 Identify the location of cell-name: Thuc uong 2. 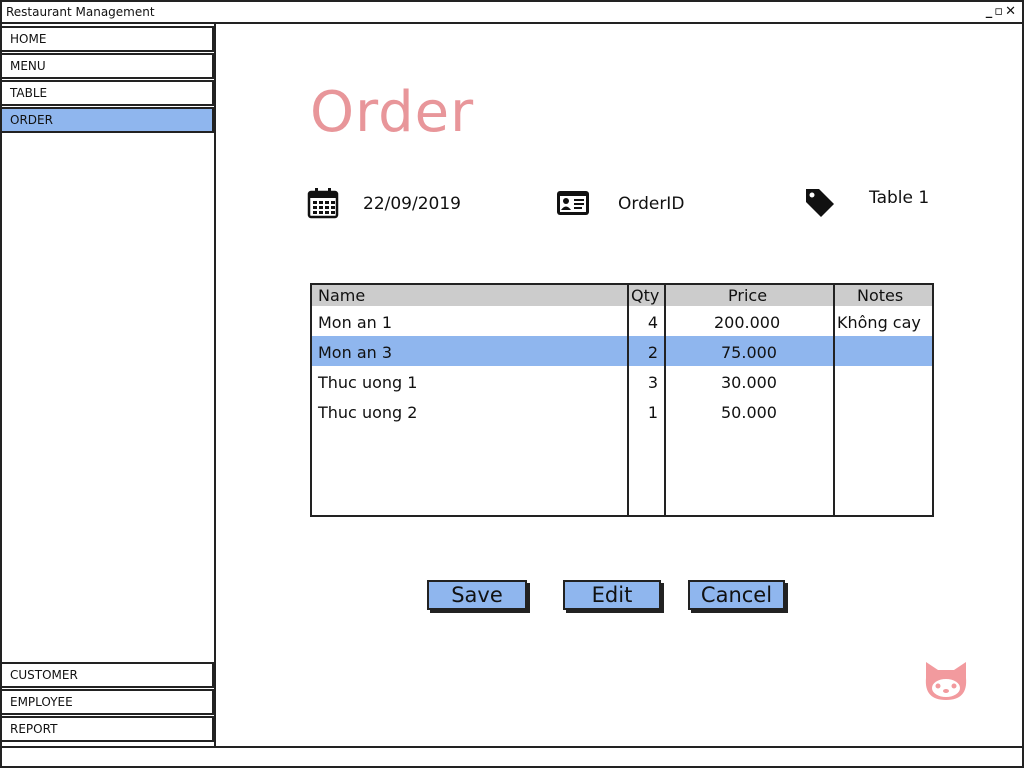
(368, 412).